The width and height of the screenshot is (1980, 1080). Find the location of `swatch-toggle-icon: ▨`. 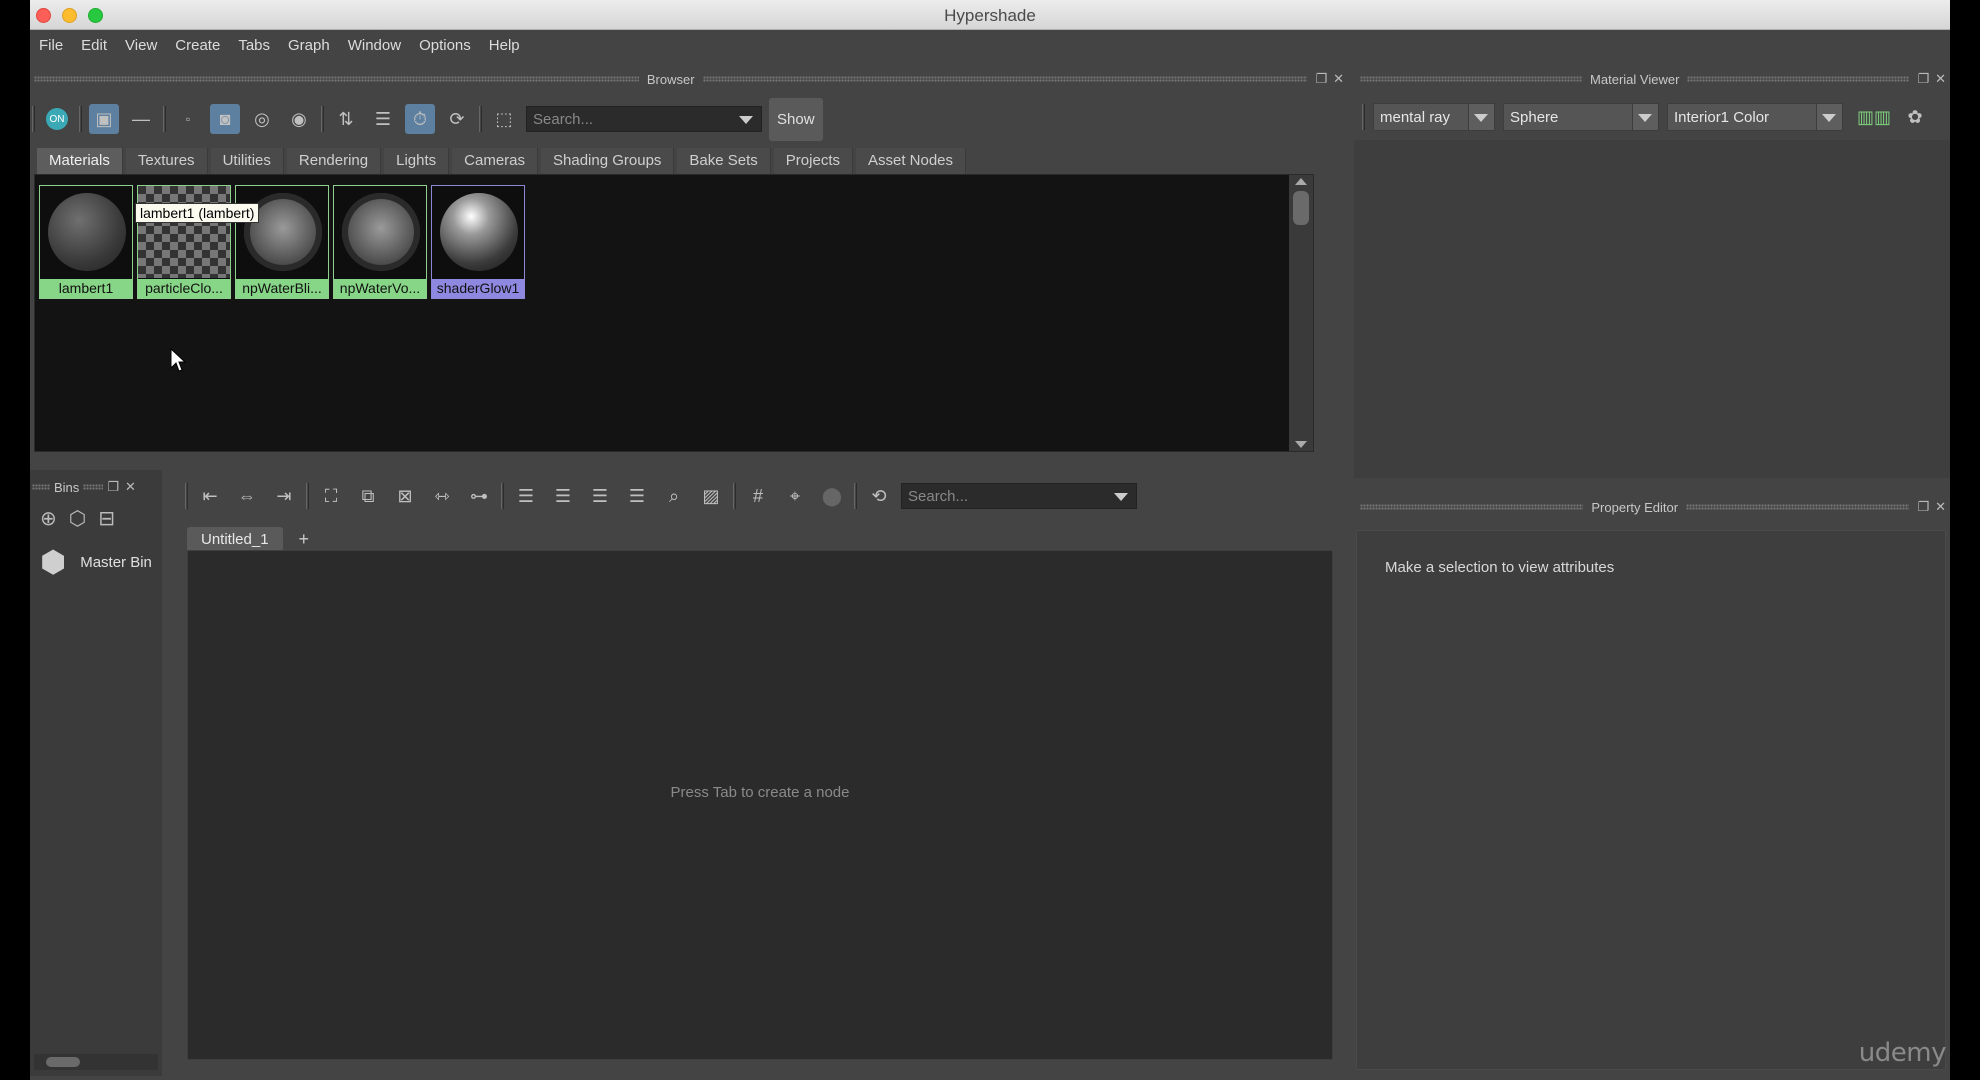

swatch-toggle-icon: ▨ is located at coordinates (711, 496).